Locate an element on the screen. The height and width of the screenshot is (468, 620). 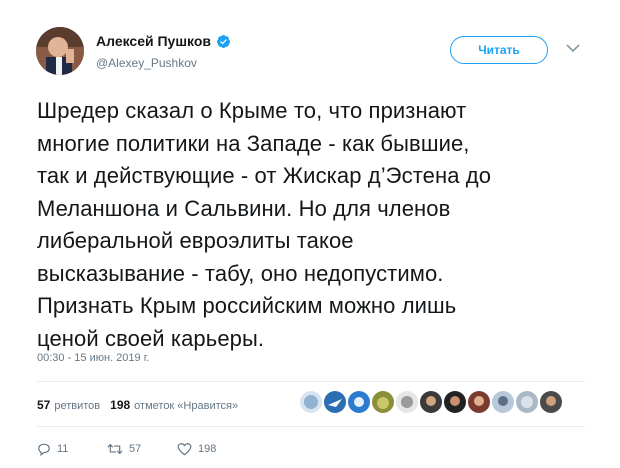
tweet-text-line: ценой своей карьеры. is located at coordinates (151, 338).